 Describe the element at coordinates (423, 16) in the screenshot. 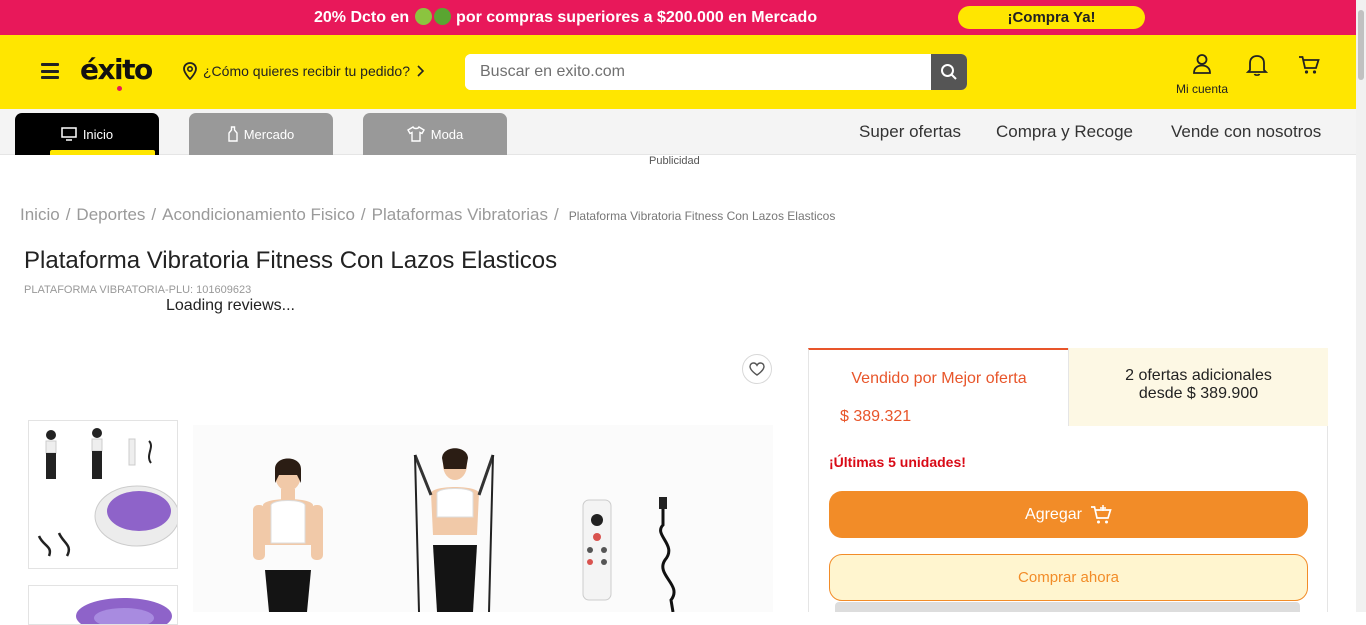

I see `lime-icon` at that location.